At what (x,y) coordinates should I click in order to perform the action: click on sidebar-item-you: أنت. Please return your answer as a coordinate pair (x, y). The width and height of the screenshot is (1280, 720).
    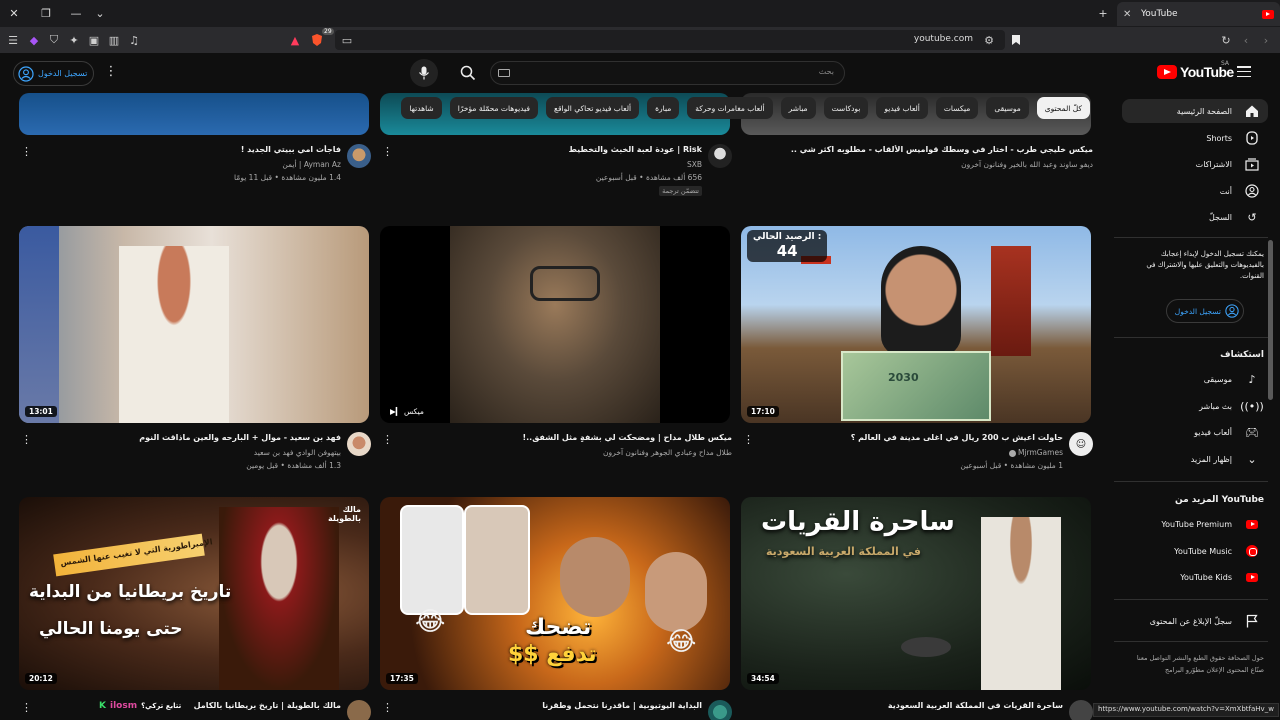
    Looking at the image, I should click on (1195, 191).